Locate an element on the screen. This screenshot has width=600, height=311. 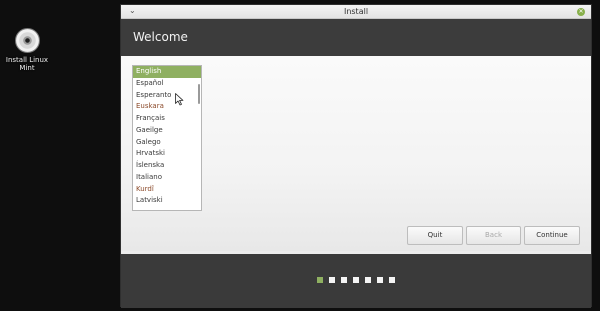
list-item: Íslenska is located at coordinates (167, 166).